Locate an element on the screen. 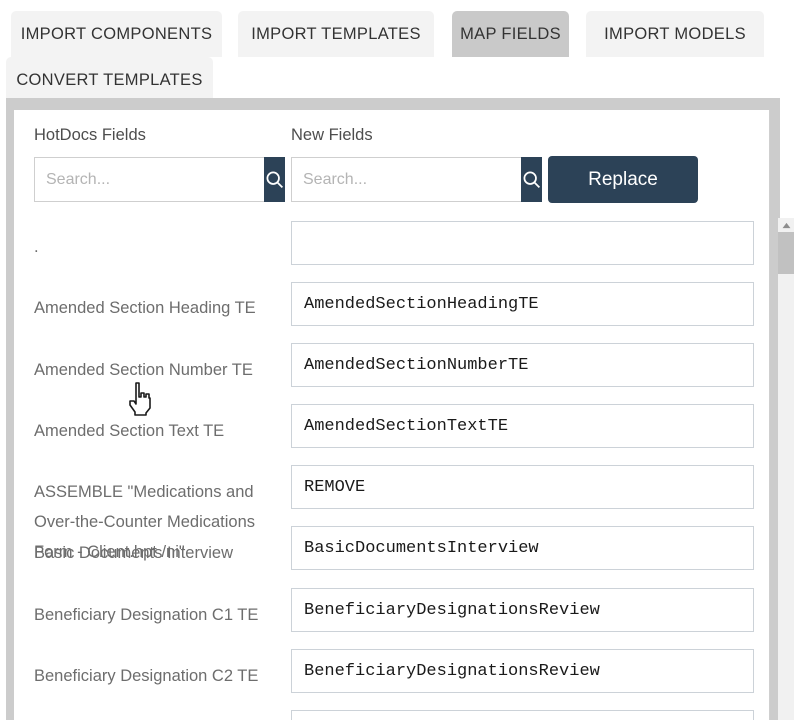  tab-convert-templates: CONVERT TEMPLATES is located at coordinates (109, 80).